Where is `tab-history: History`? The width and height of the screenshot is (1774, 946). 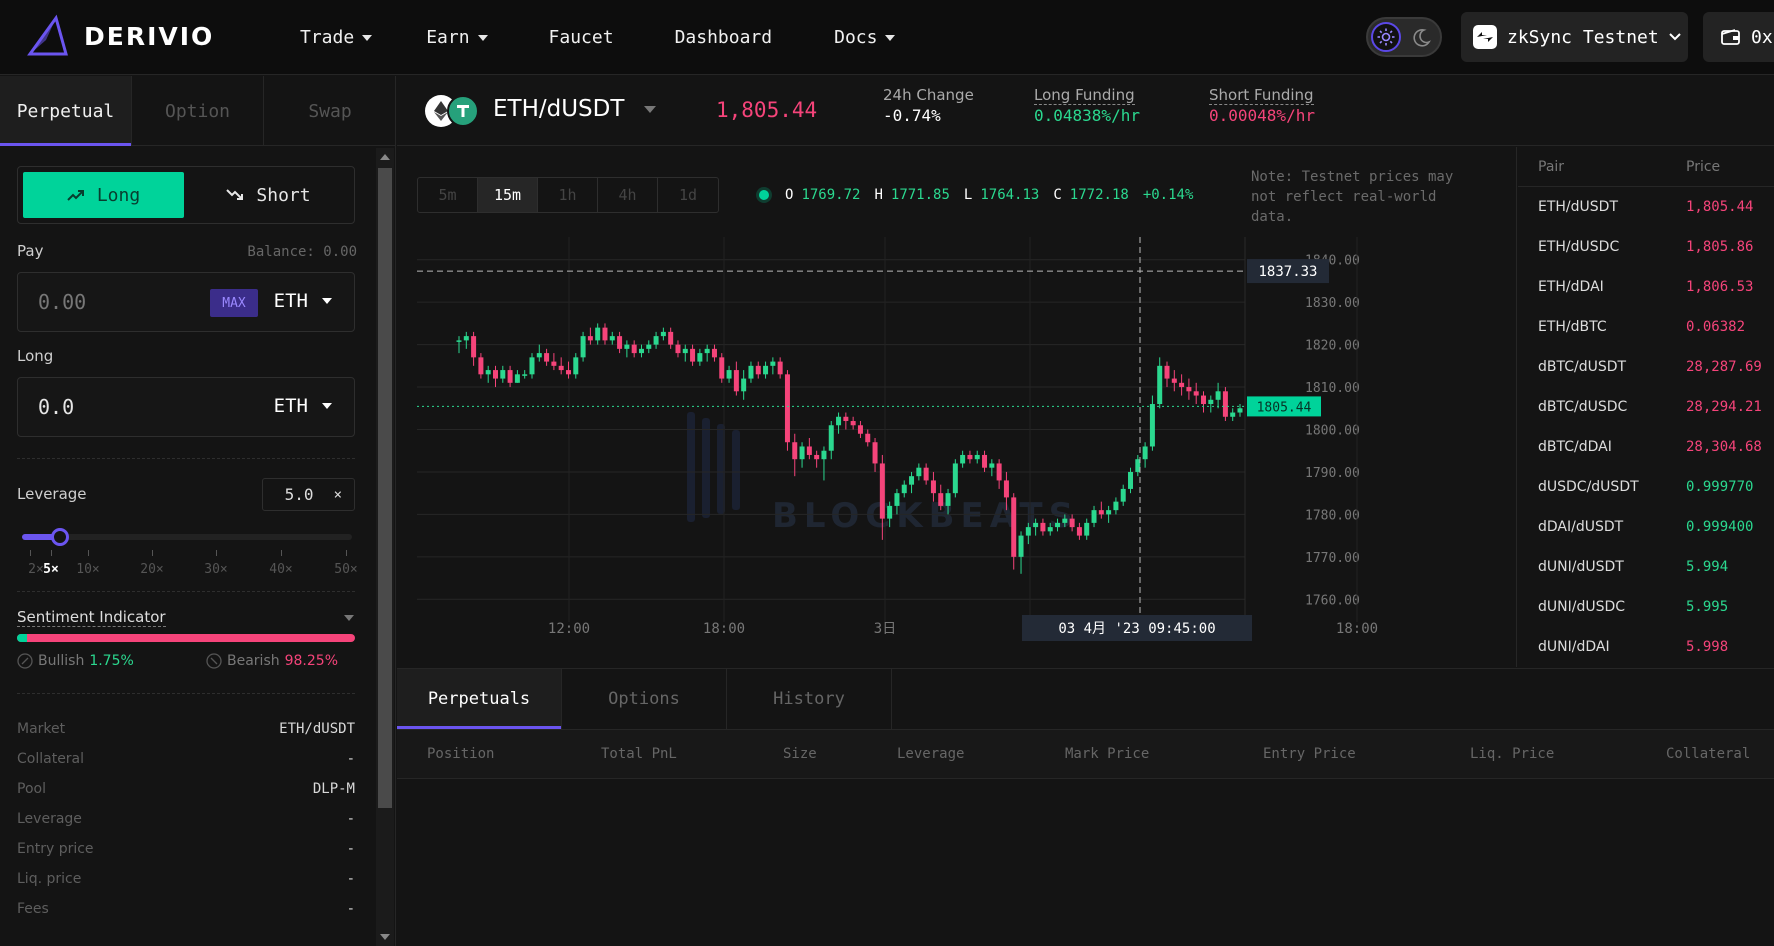
tab-history: History is located at coordinates (809, 699).